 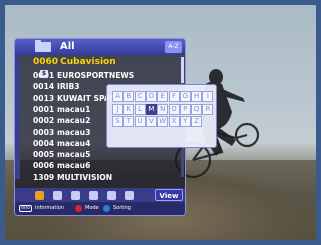 What do you see at coordinates (74, 143) in the screenshot?
I see `channel-name: macau4` at bounding box center [74, 143].